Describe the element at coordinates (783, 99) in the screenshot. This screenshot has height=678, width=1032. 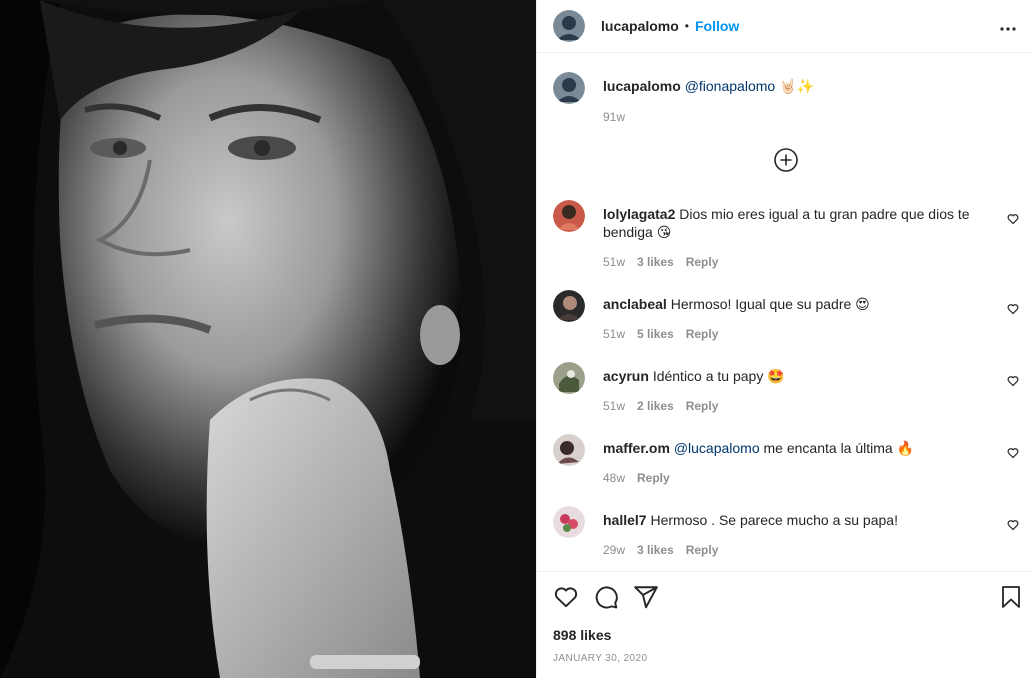
I see `post-caption: lucapalomo @fionapalomo 🤘🏻✨ 91w` at that location.